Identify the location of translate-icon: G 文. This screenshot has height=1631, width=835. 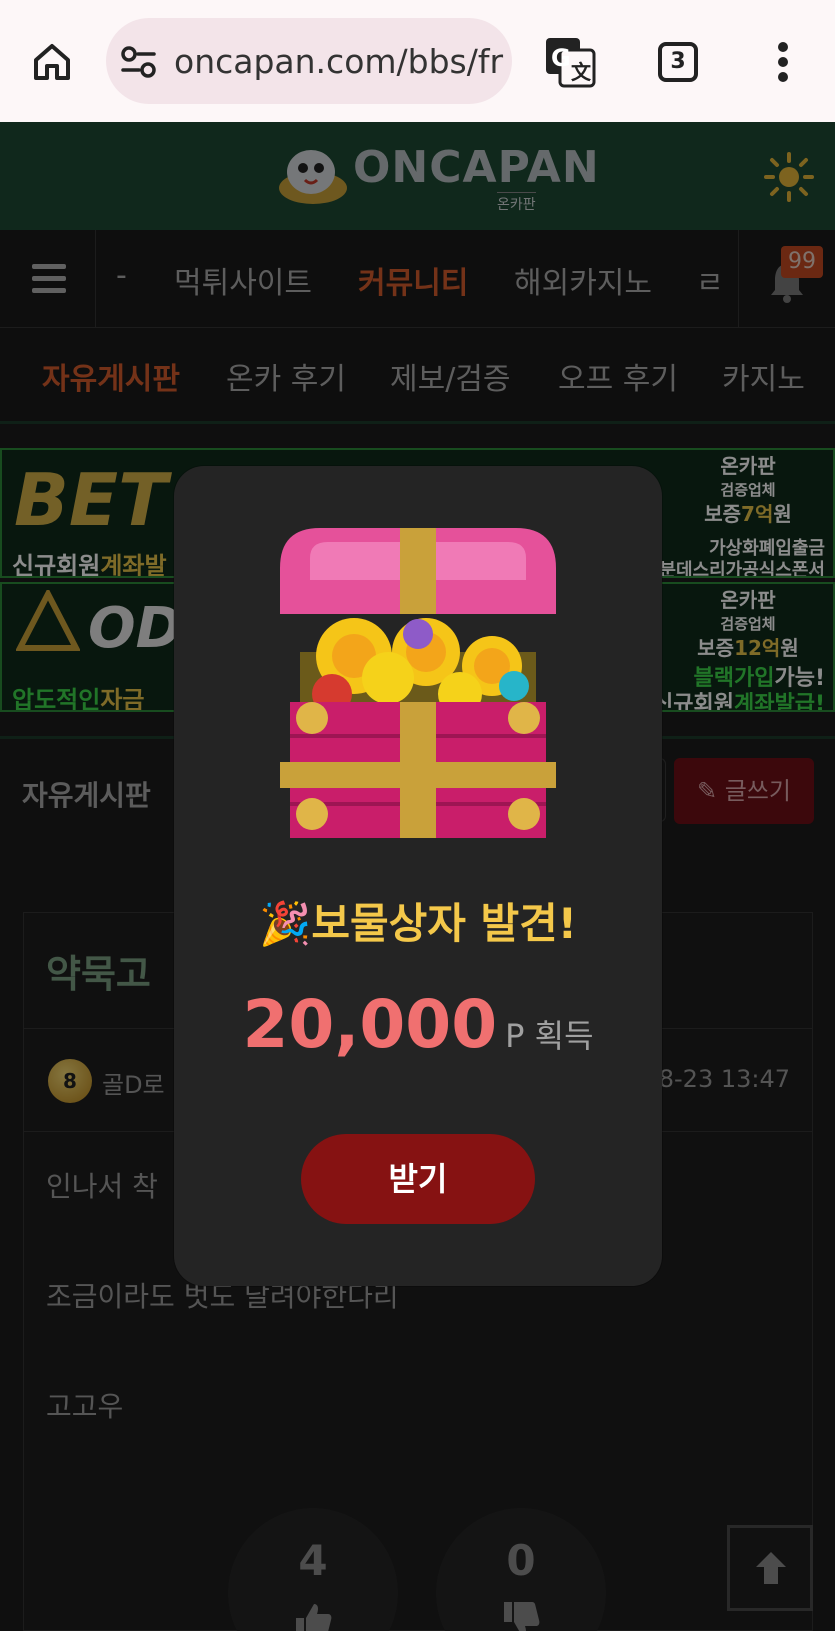
(570, 62).